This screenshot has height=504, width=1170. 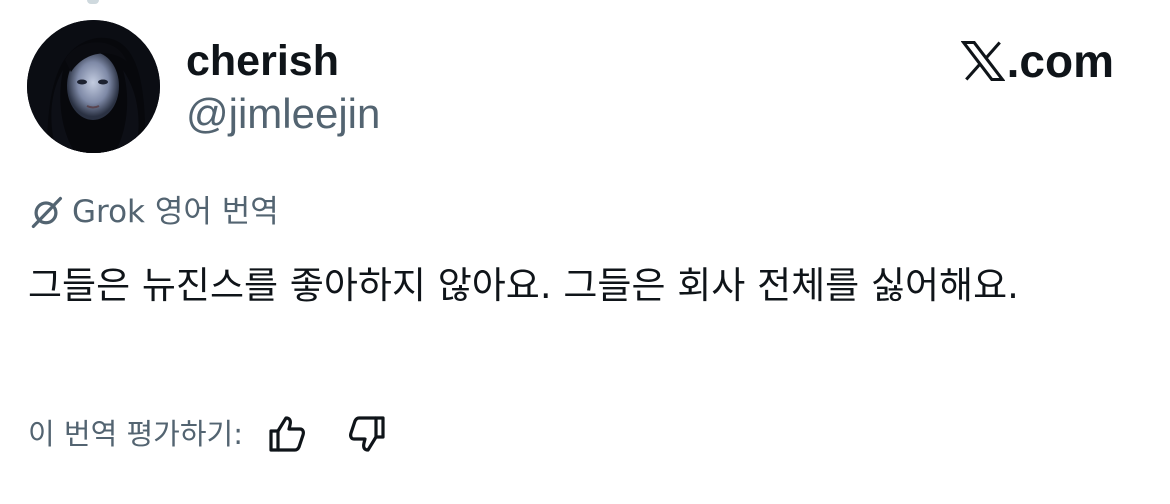 I want to click on thumbs-up-icon, so click(x=287, y=434).